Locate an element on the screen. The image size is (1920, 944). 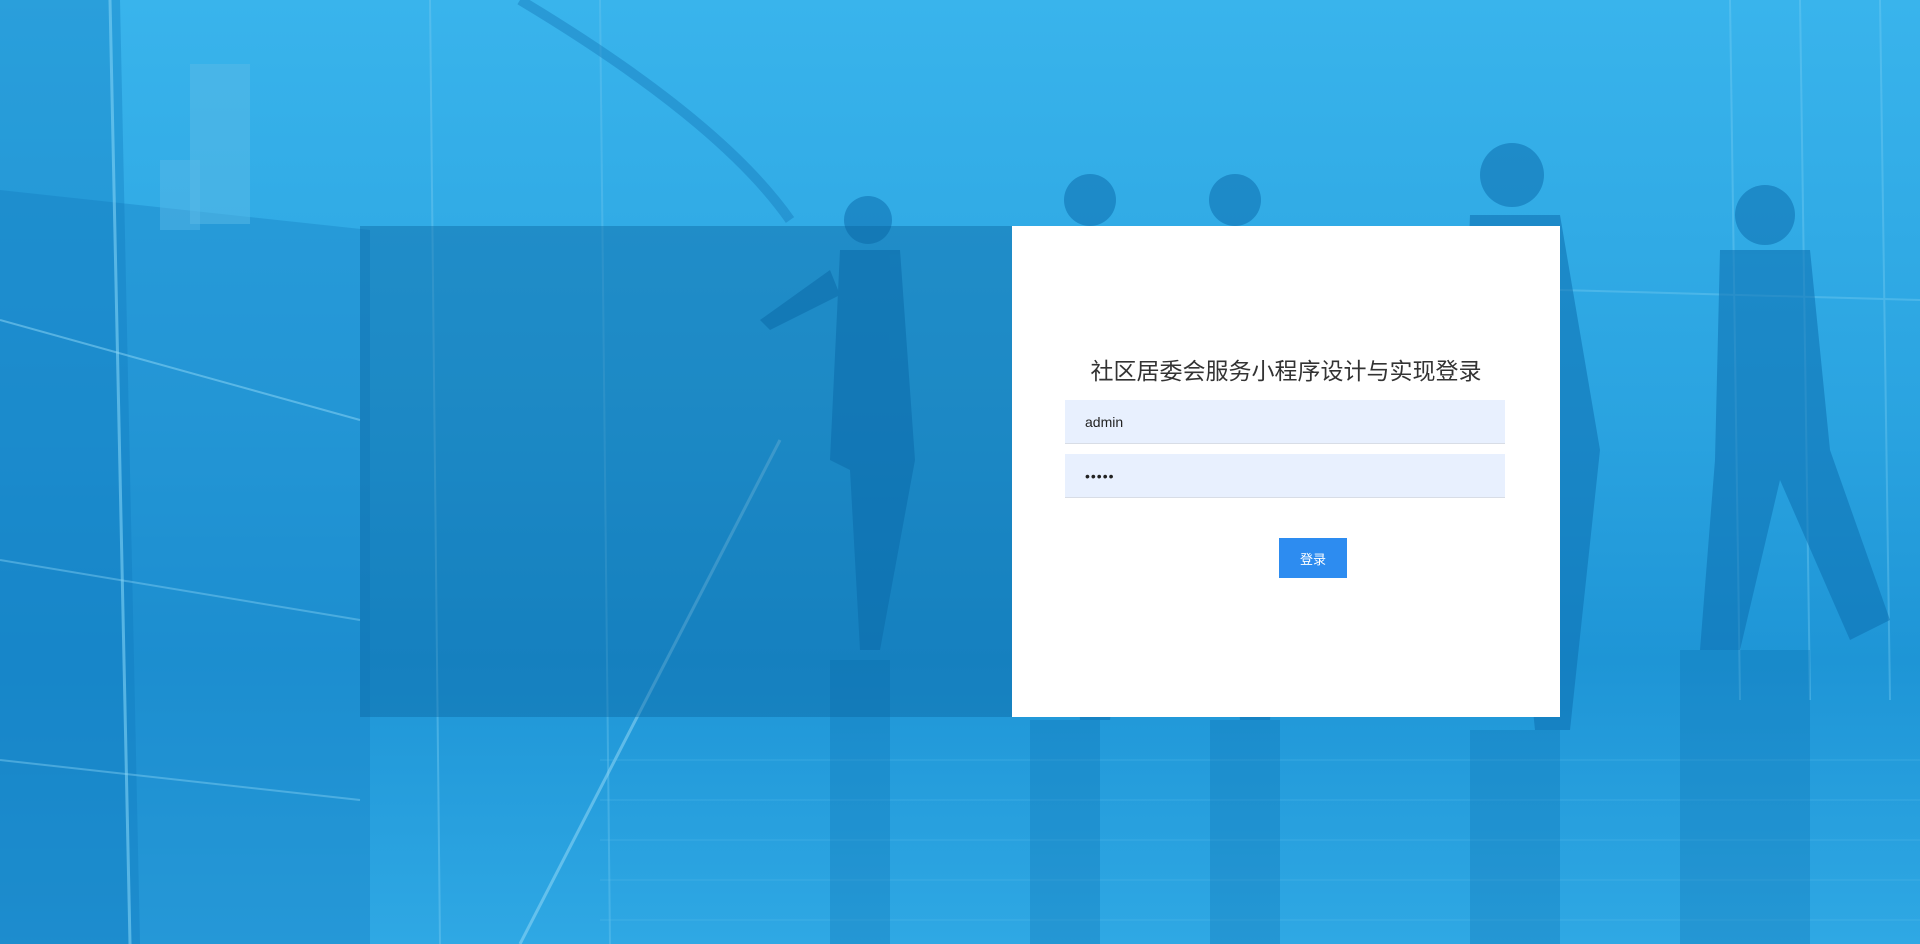
password-input is located at coordinates (1285, 476).